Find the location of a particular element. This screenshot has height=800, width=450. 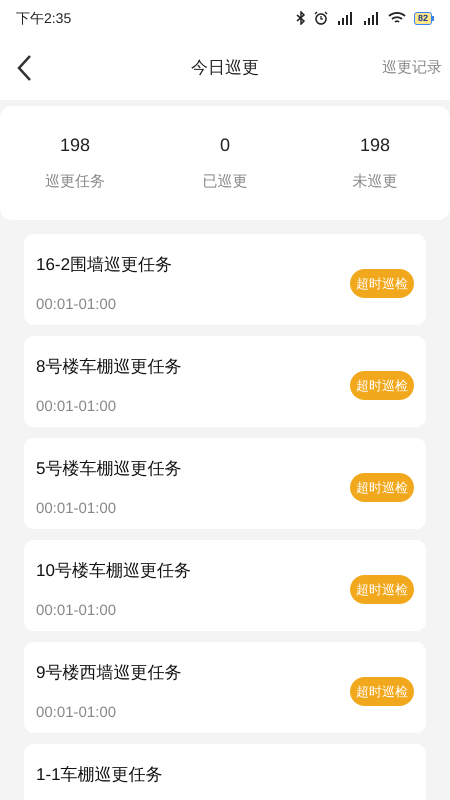

wifi-icon is located at coordinates (397, 18).